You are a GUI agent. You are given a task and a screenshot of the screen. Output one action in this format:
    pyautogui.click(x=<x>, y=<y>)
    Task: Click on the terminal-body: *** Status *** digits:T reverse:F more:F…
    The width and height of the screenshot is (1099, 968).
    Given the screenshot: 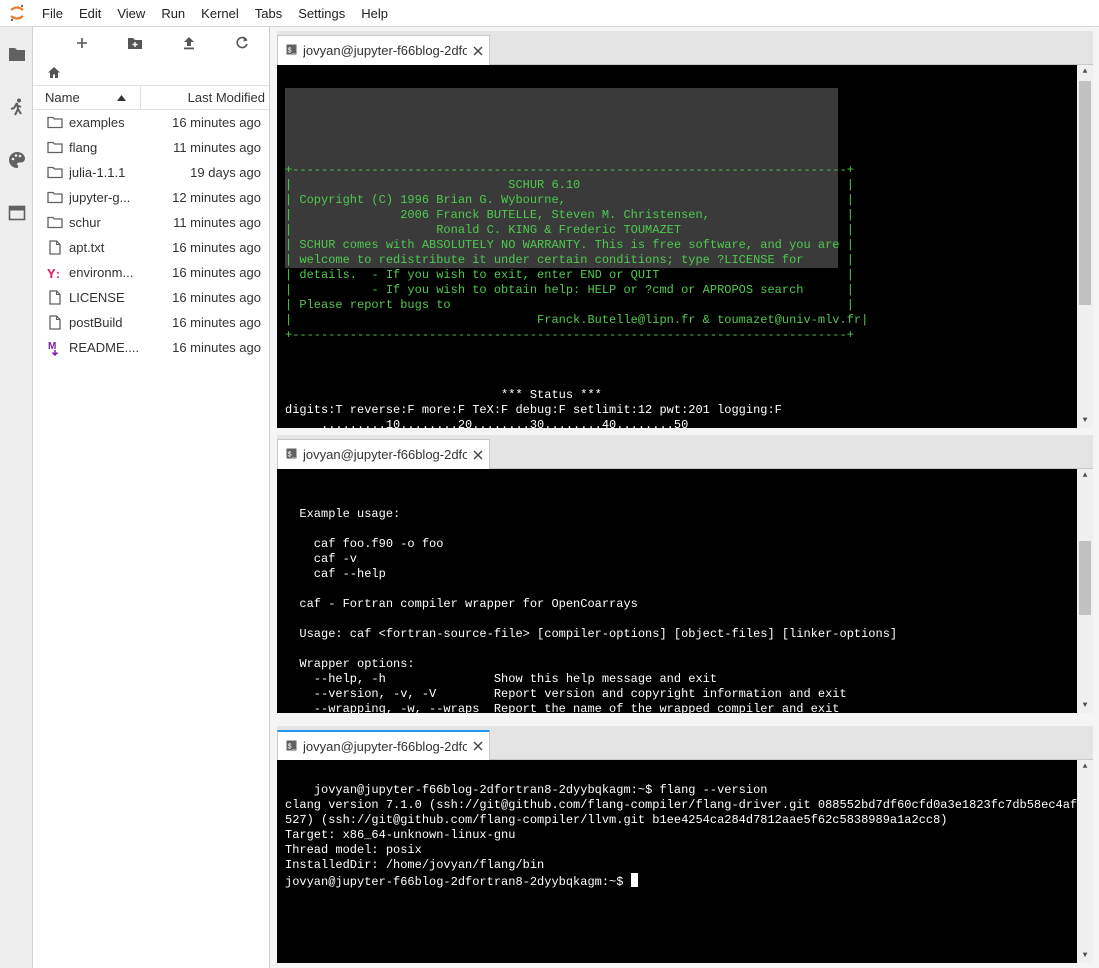 What is the action you would take?
    pyautogui.click(x=533, y=408)
    